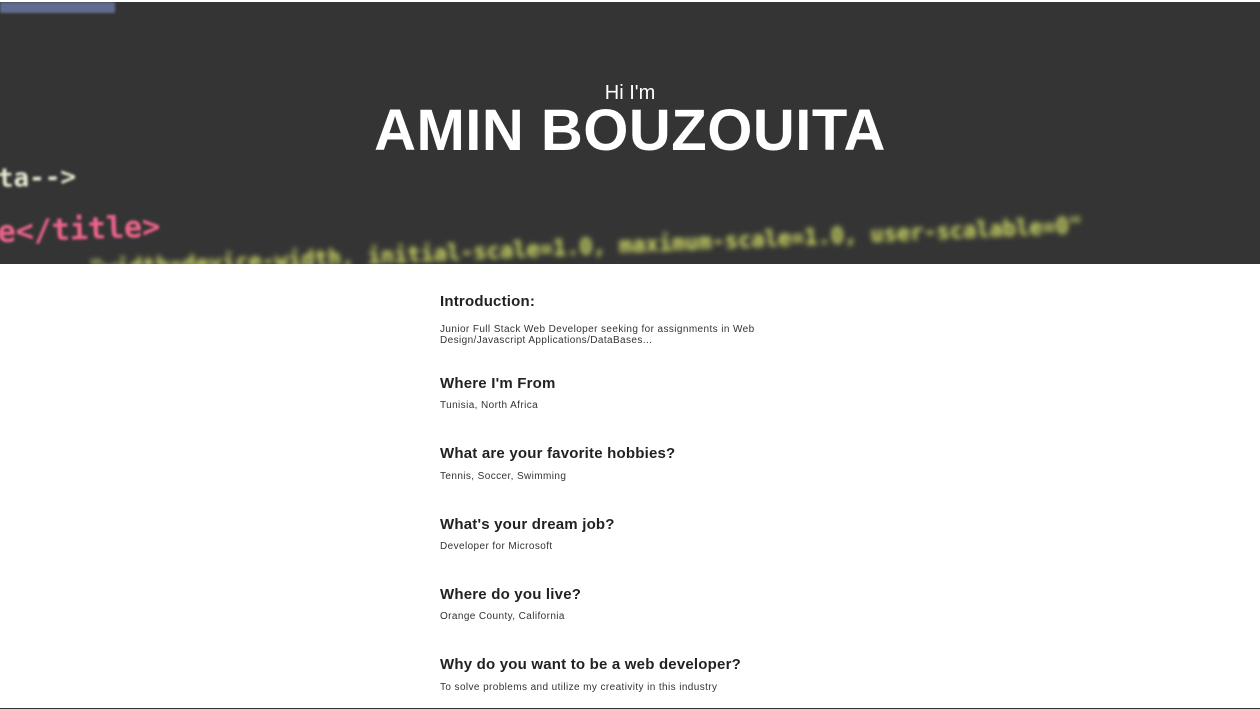 This screenshot has height=709, width=1260. I want to click on section-heading: What's your dream job?, so click(527, 524).